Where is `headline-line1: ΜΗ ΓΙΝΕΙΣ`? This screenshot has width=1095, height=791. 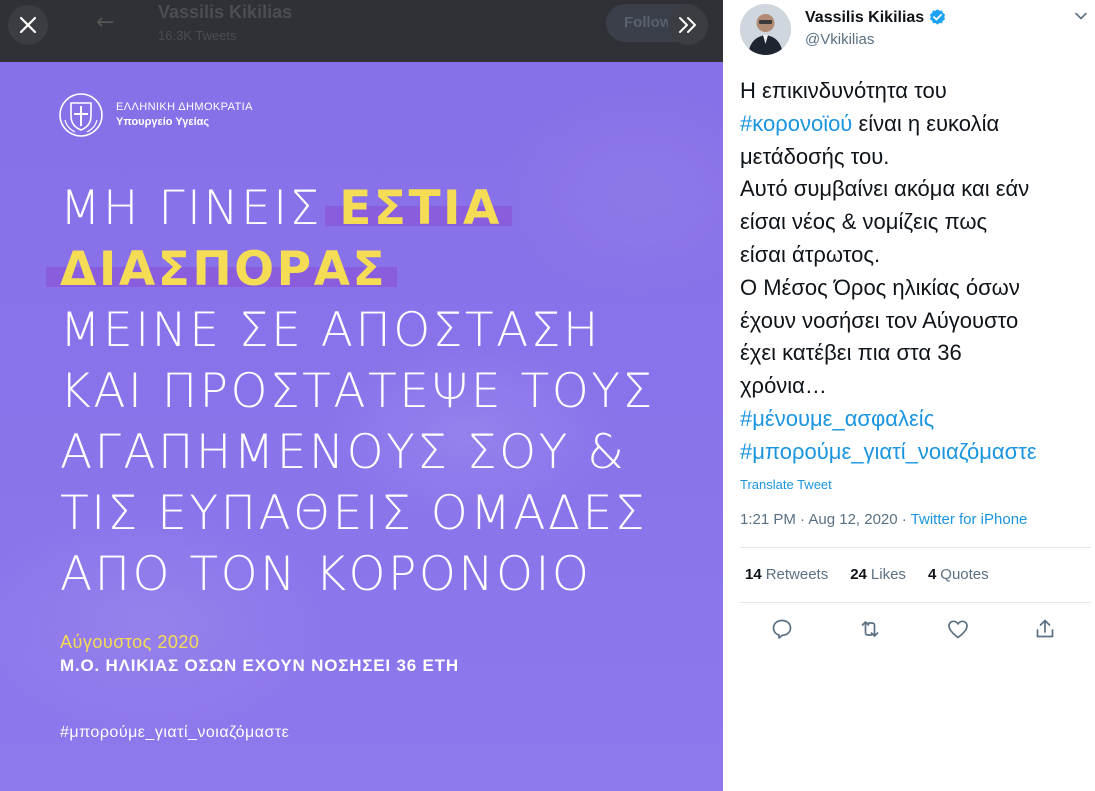 headline-line1: ΜΗ ΓΙΝΕΙΣ is located at coordinates (200, 208).